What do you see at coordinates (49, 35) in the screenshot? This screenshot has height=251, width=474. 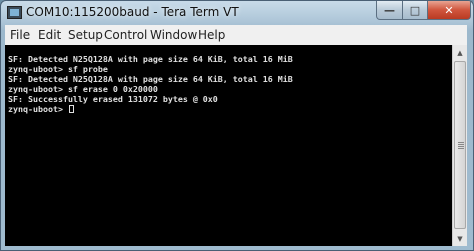 I see `menu-edit: Edit` at bounding box center [49, 35].